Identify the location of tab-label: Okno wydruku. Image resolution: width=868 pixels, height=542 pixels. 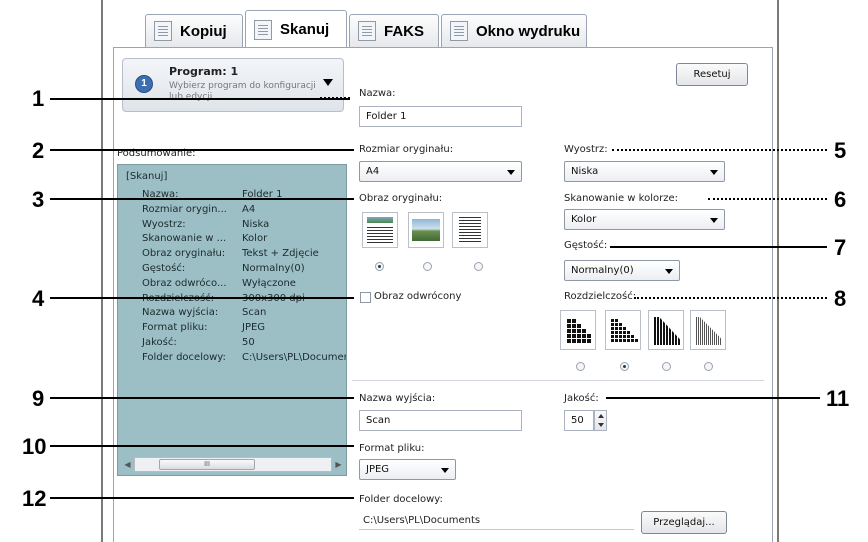
(528, 31).